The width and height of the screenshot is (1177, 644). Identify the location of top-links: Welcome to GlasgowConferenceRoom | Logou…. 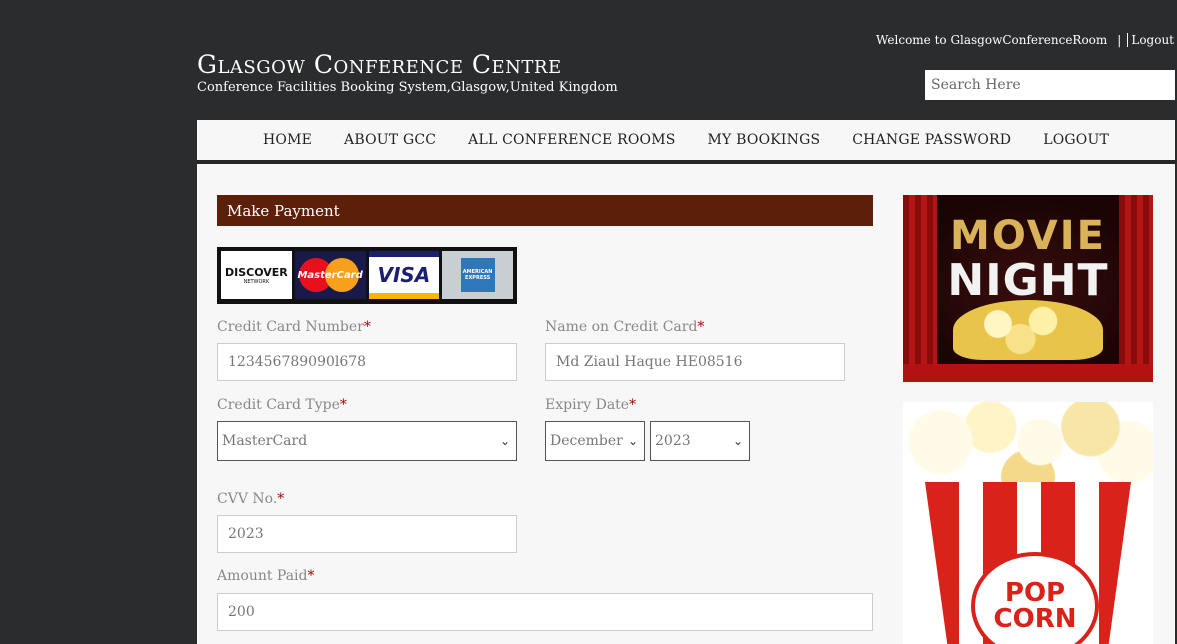
(1025, 40).